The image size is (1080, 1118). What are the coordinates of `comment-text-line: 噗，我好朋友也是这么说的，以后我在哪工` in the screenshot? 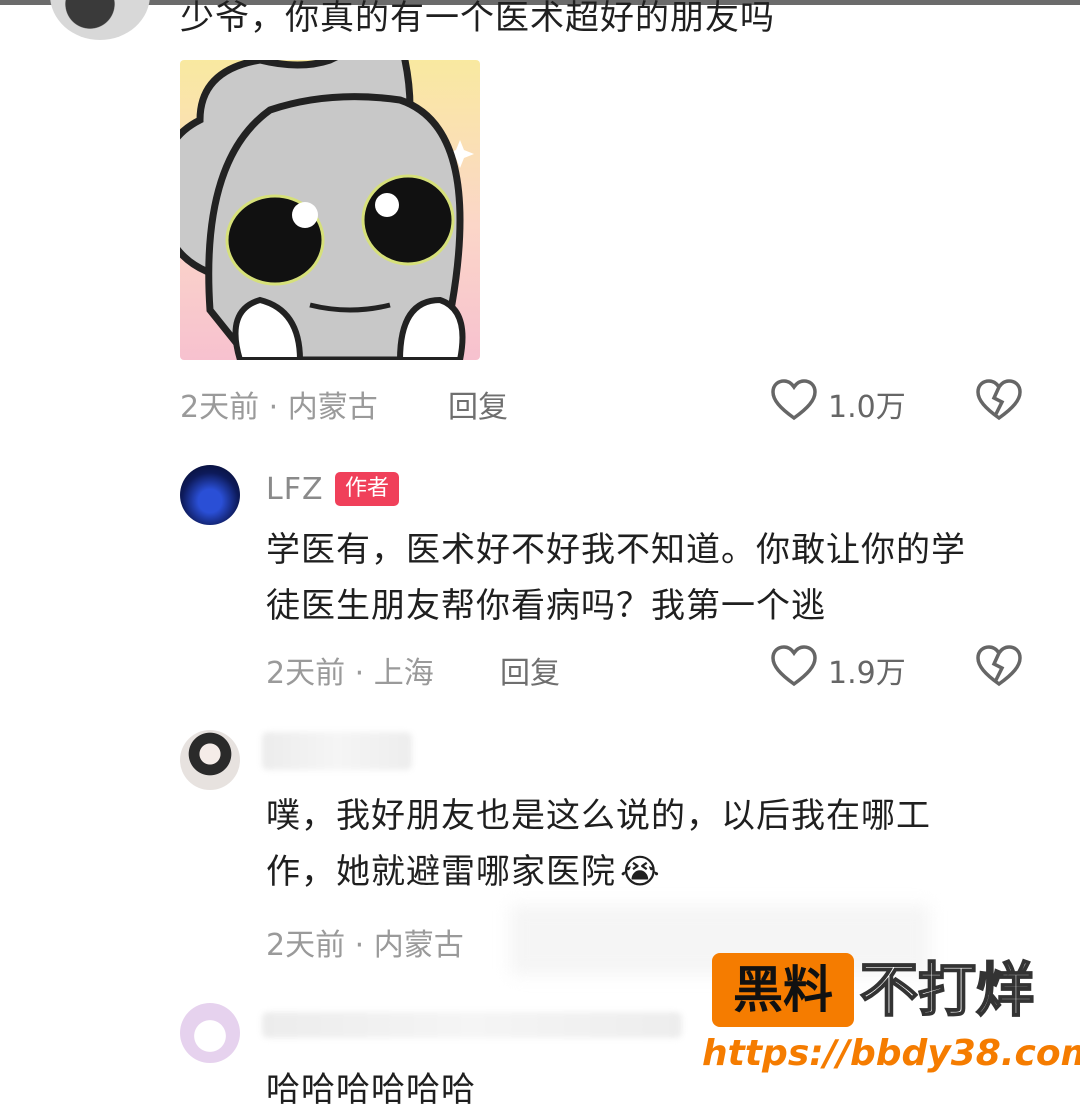 It's located at (598, 816).